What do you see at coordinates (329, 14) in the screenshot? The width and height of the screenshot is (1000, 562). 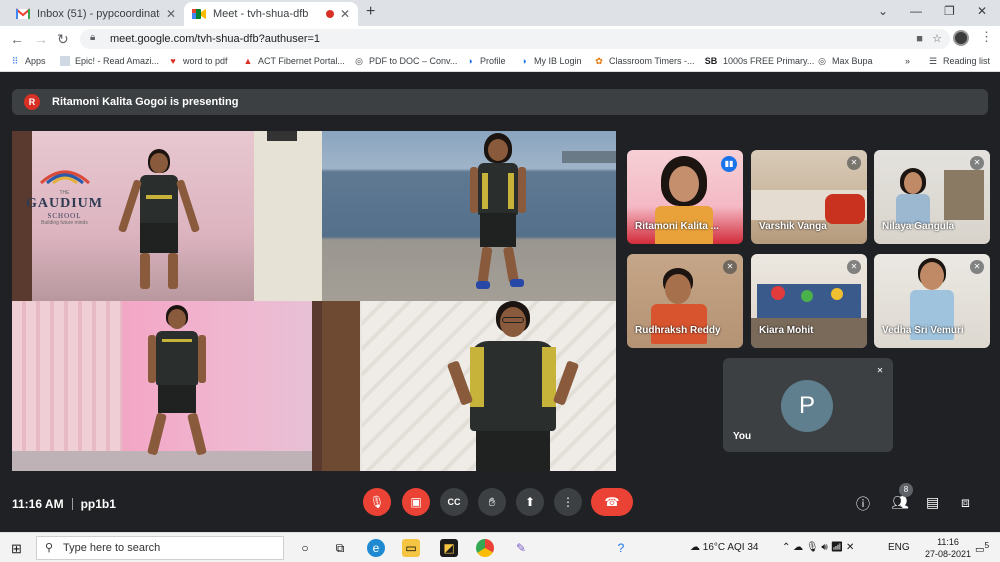 I see `recording-indicator-icon` at bounding box center [329, 14].